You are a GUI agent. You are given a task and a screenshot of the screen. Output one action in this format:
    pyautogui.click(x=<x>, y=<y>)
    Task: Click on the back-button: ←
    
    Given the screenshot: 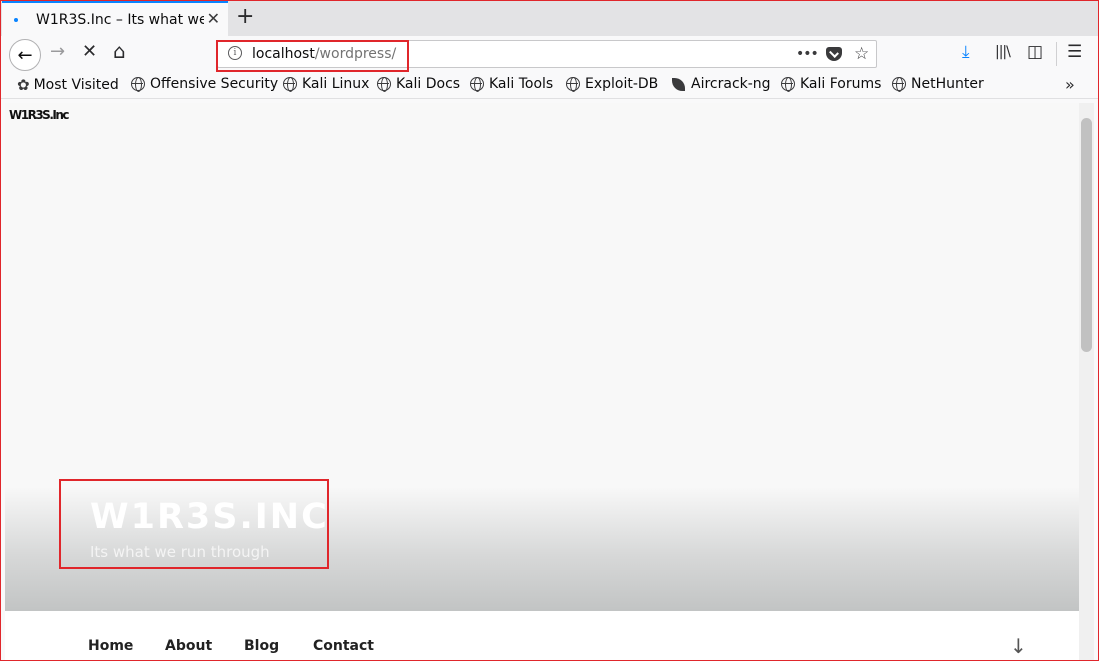 What is the action you would take?
    pyautogui.click(x=25, y=55)
    